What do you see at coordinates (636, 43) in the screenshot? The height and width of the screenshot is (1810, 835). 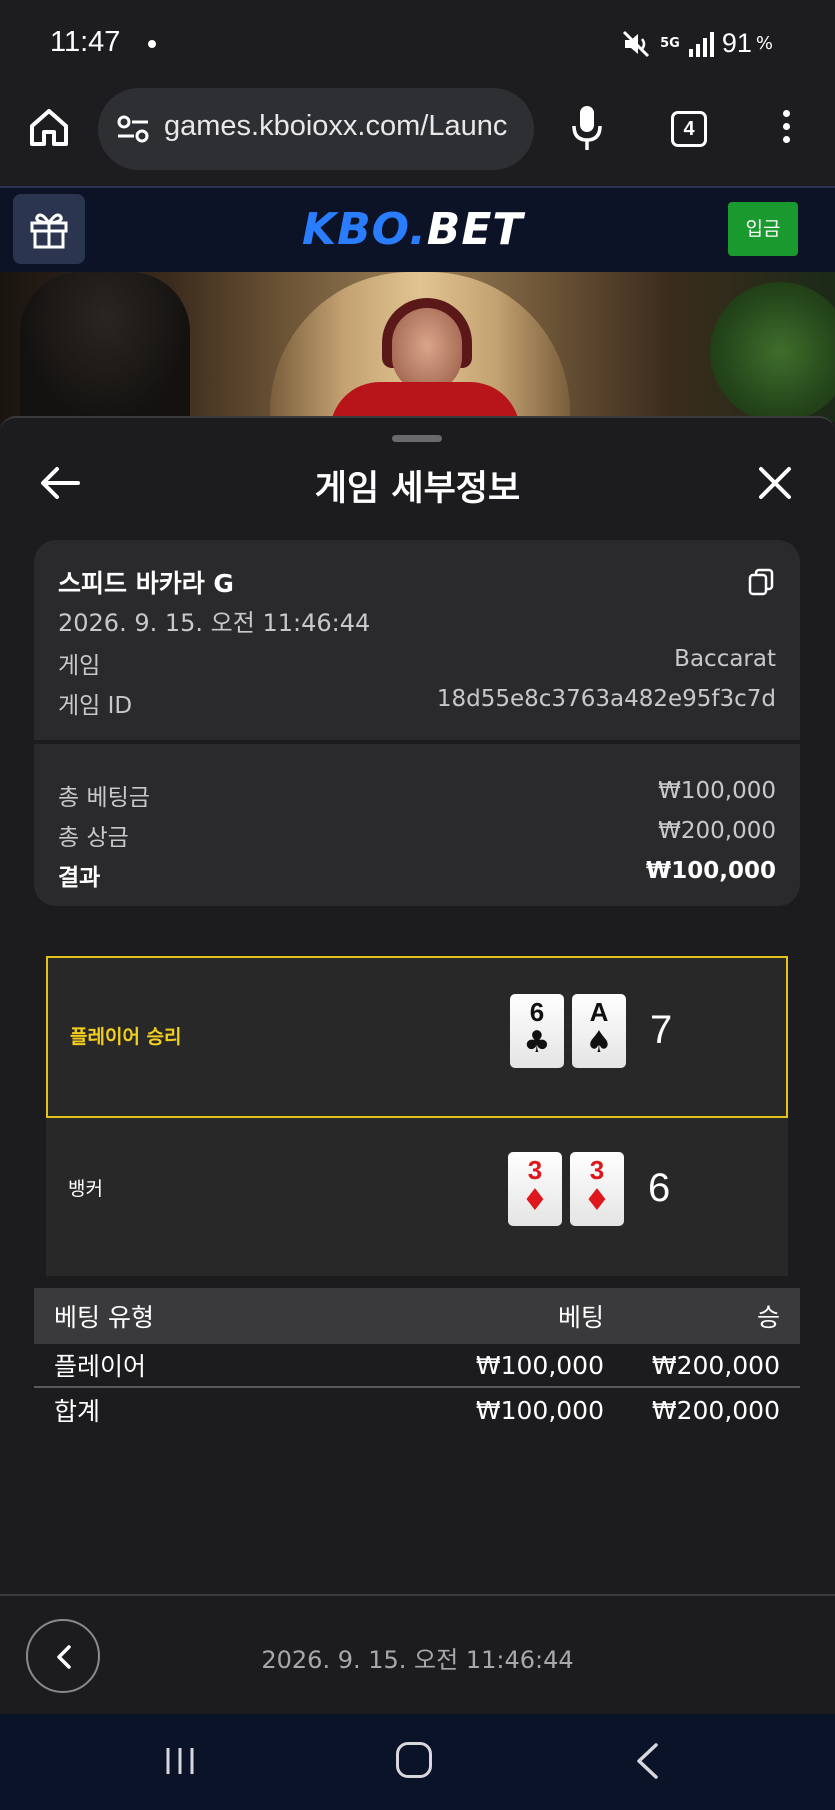 I see `mute-icon` at bounding box center [636, 43].